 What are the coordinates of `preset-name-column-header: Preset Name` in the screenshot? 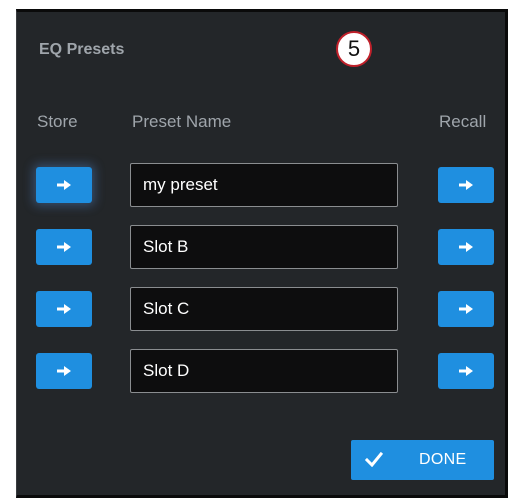 It's located at (182, 121).